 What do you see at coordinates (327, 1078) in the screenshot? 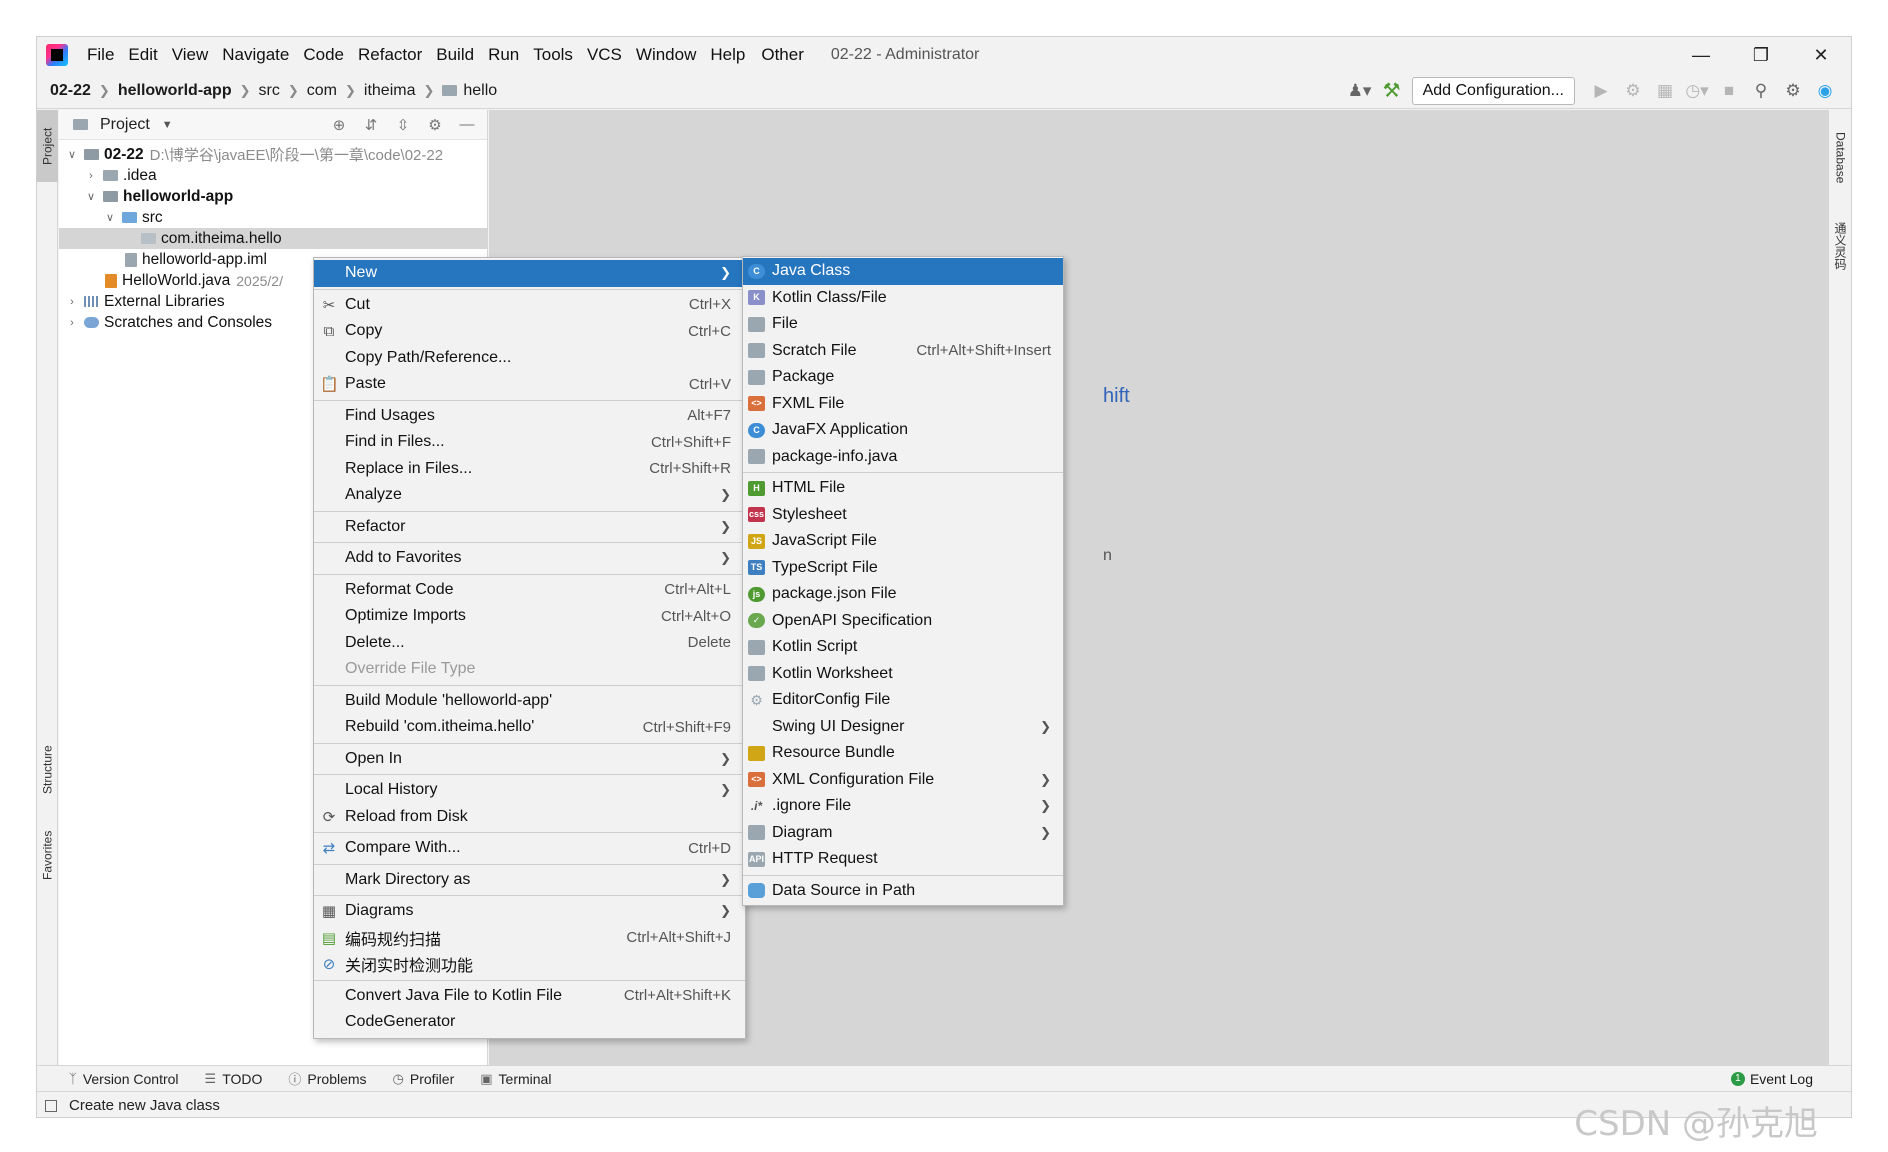
I see `tab-problems: ⓘ Problems` at bounding box center [327, 1078].